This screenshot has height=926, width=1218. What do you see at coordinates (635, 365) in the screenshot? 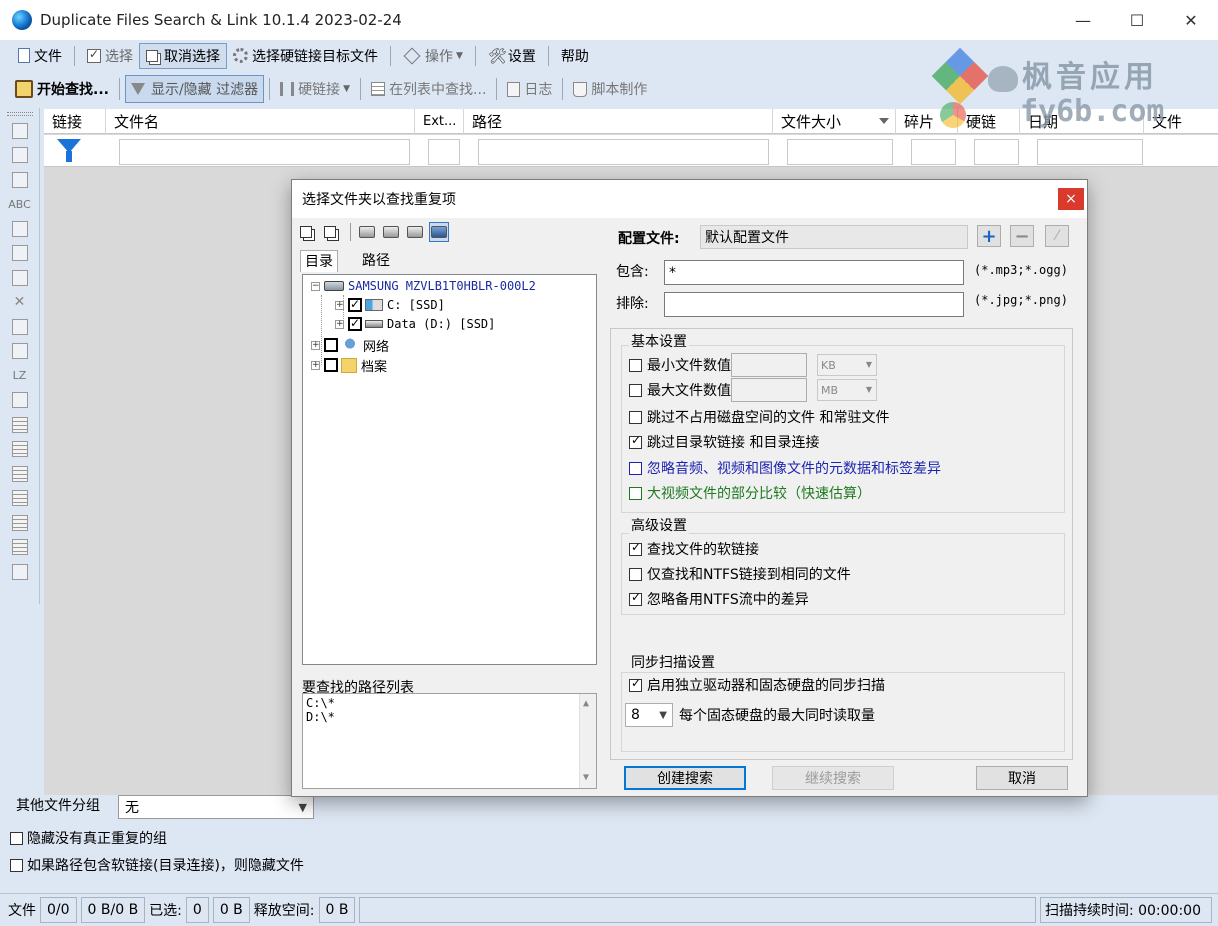
I see `min-size-checkbox` at bounding box center [635, 365].